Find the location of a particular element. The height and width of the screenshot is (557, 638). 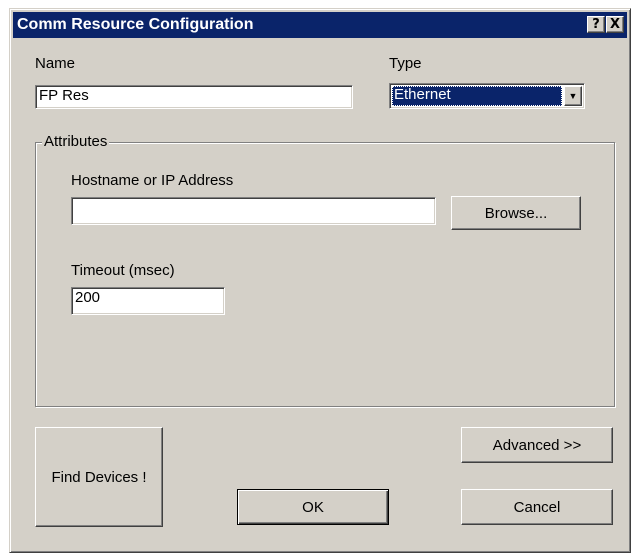

name-field: FP Res is located at coordinates (194, 97).